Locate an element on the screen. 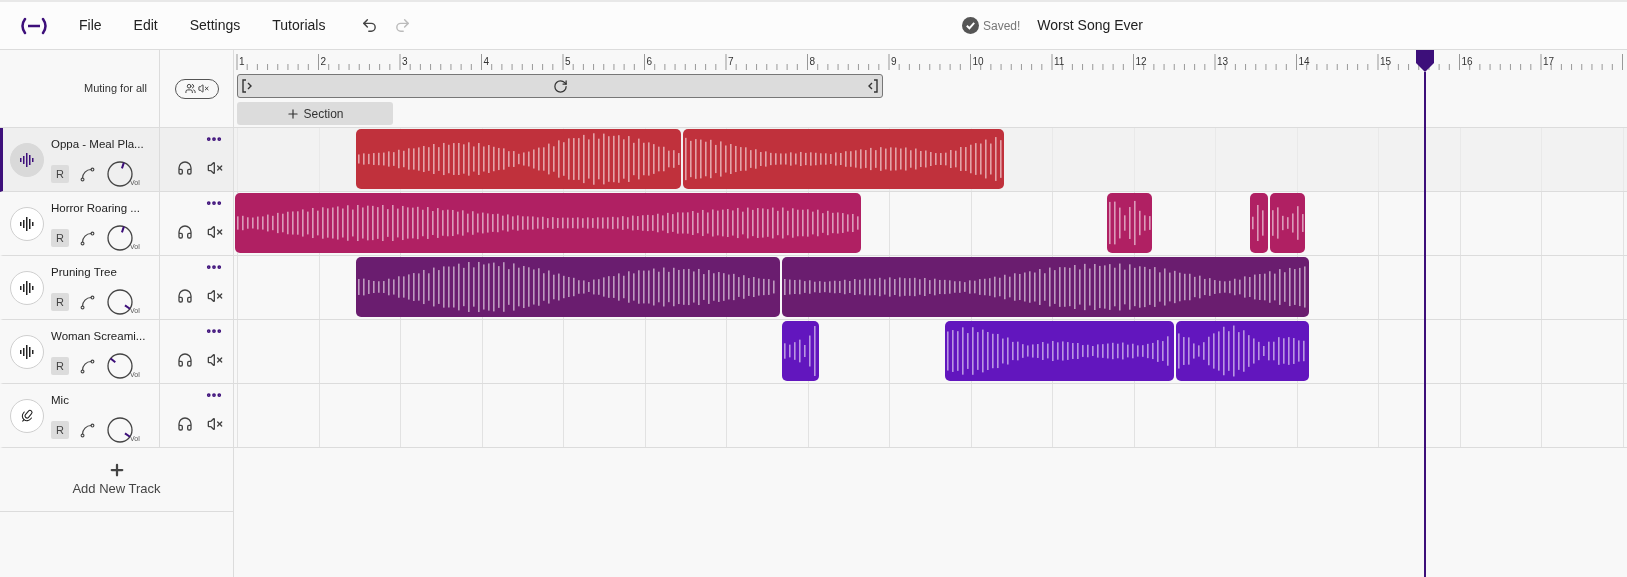 This screenshot has width=1627, height=577. bar-number: 2 is located at coordinates (323, 62).